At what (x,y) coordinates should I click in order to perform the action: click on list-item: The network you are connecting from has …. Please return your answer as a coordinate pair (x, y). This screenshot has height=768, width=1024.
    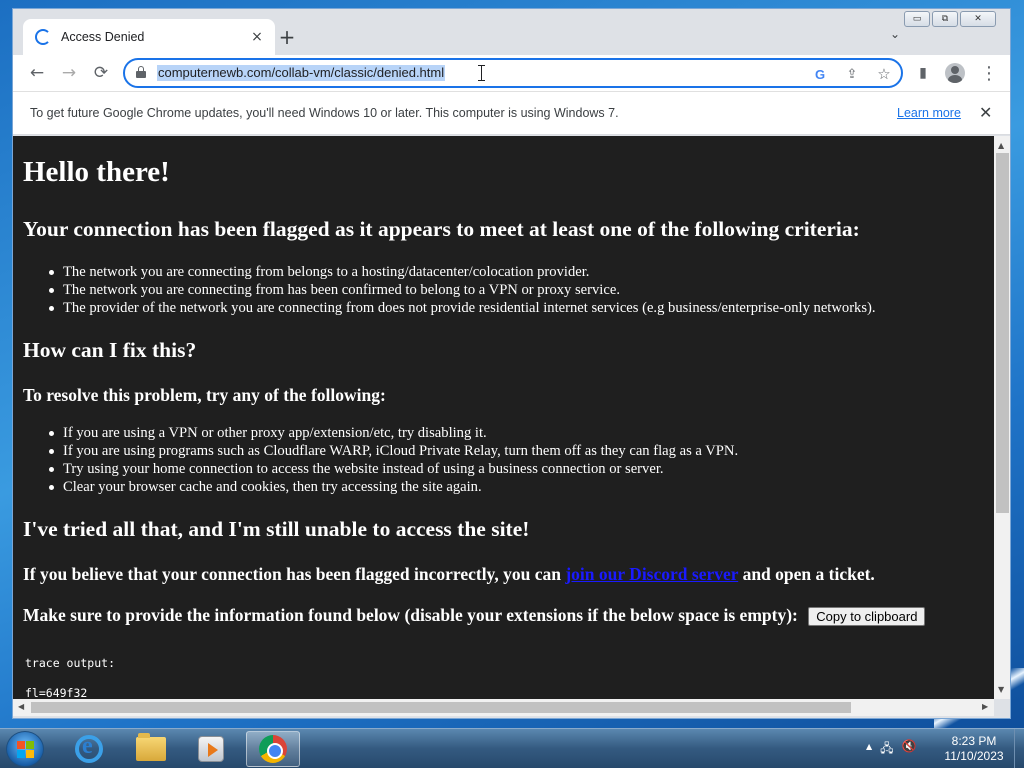
    Looking at the image, I should click on (462, 290).